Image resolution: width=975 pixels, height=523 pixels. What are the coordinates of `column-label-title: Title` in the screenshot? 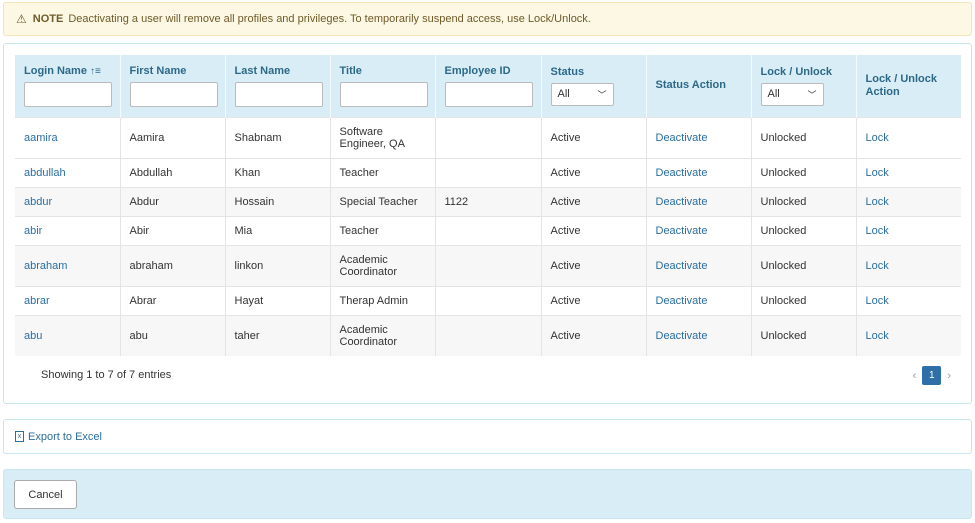 It's located at (350, 70).